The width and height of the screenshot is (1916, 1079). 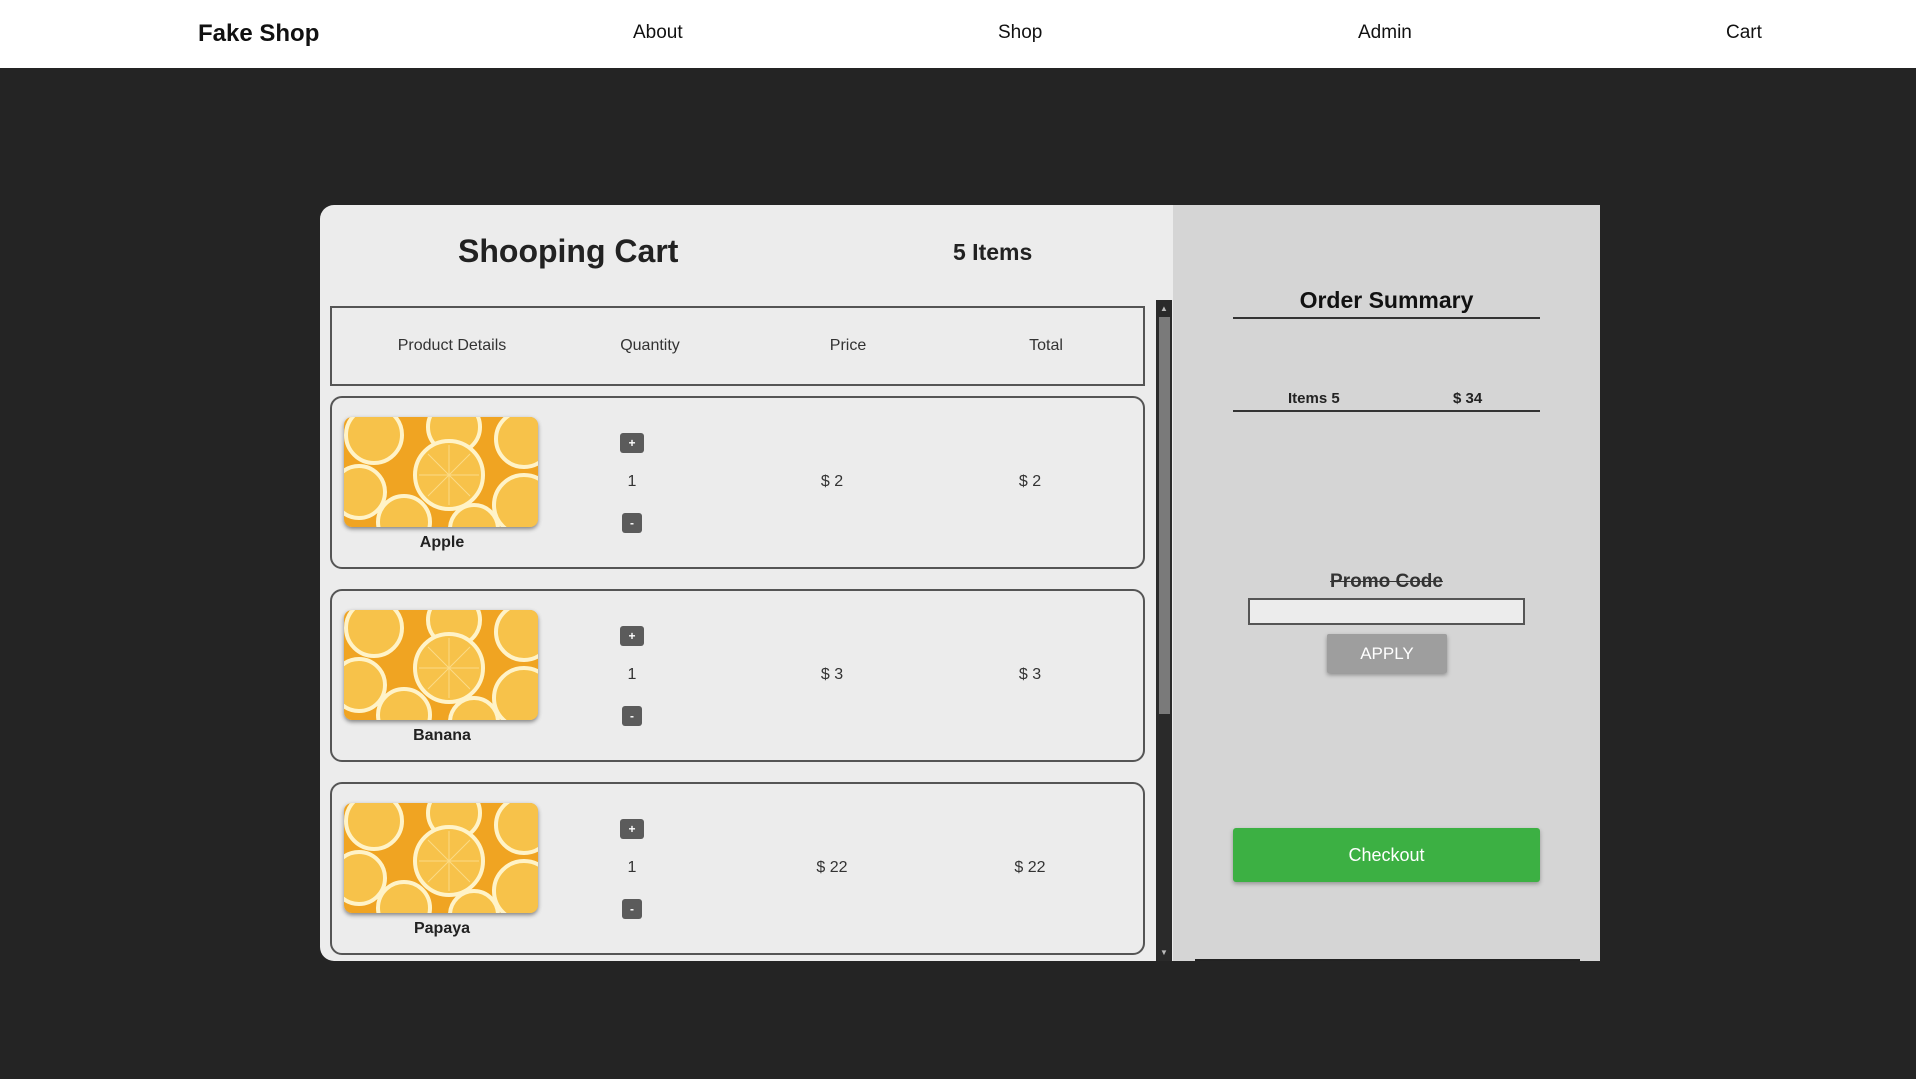 I want to click on summary-items-count: Items 5, so click(x=1314, y=398).